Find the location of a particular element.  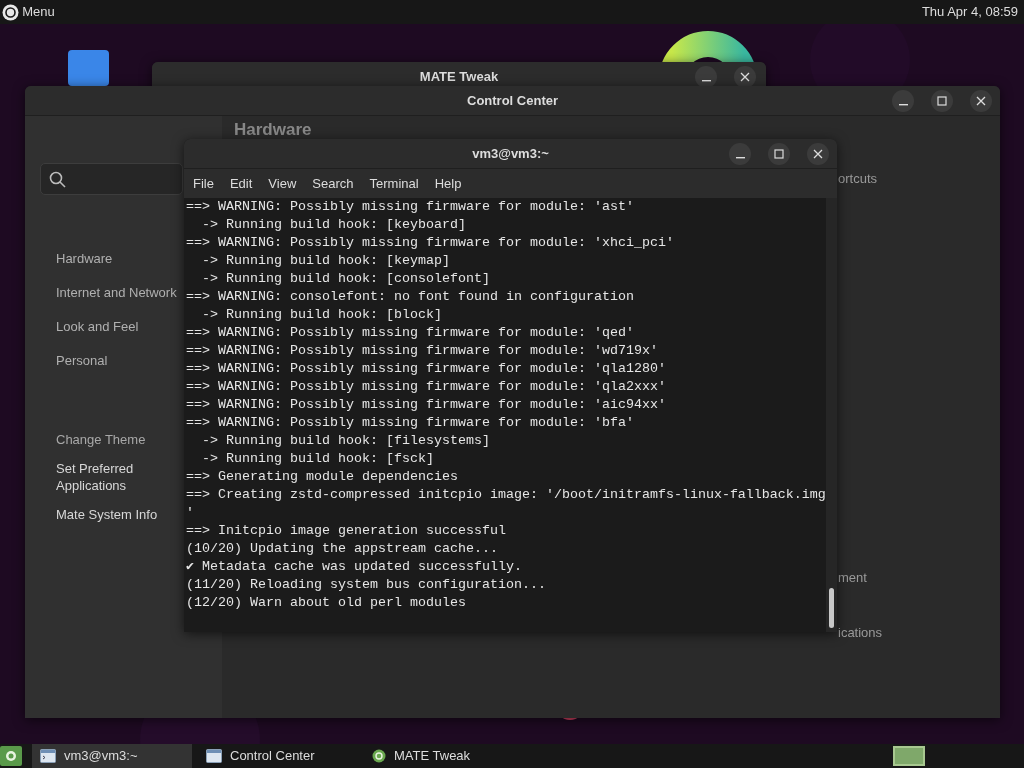

menu-item: Help is located at coordinates (448, 183).